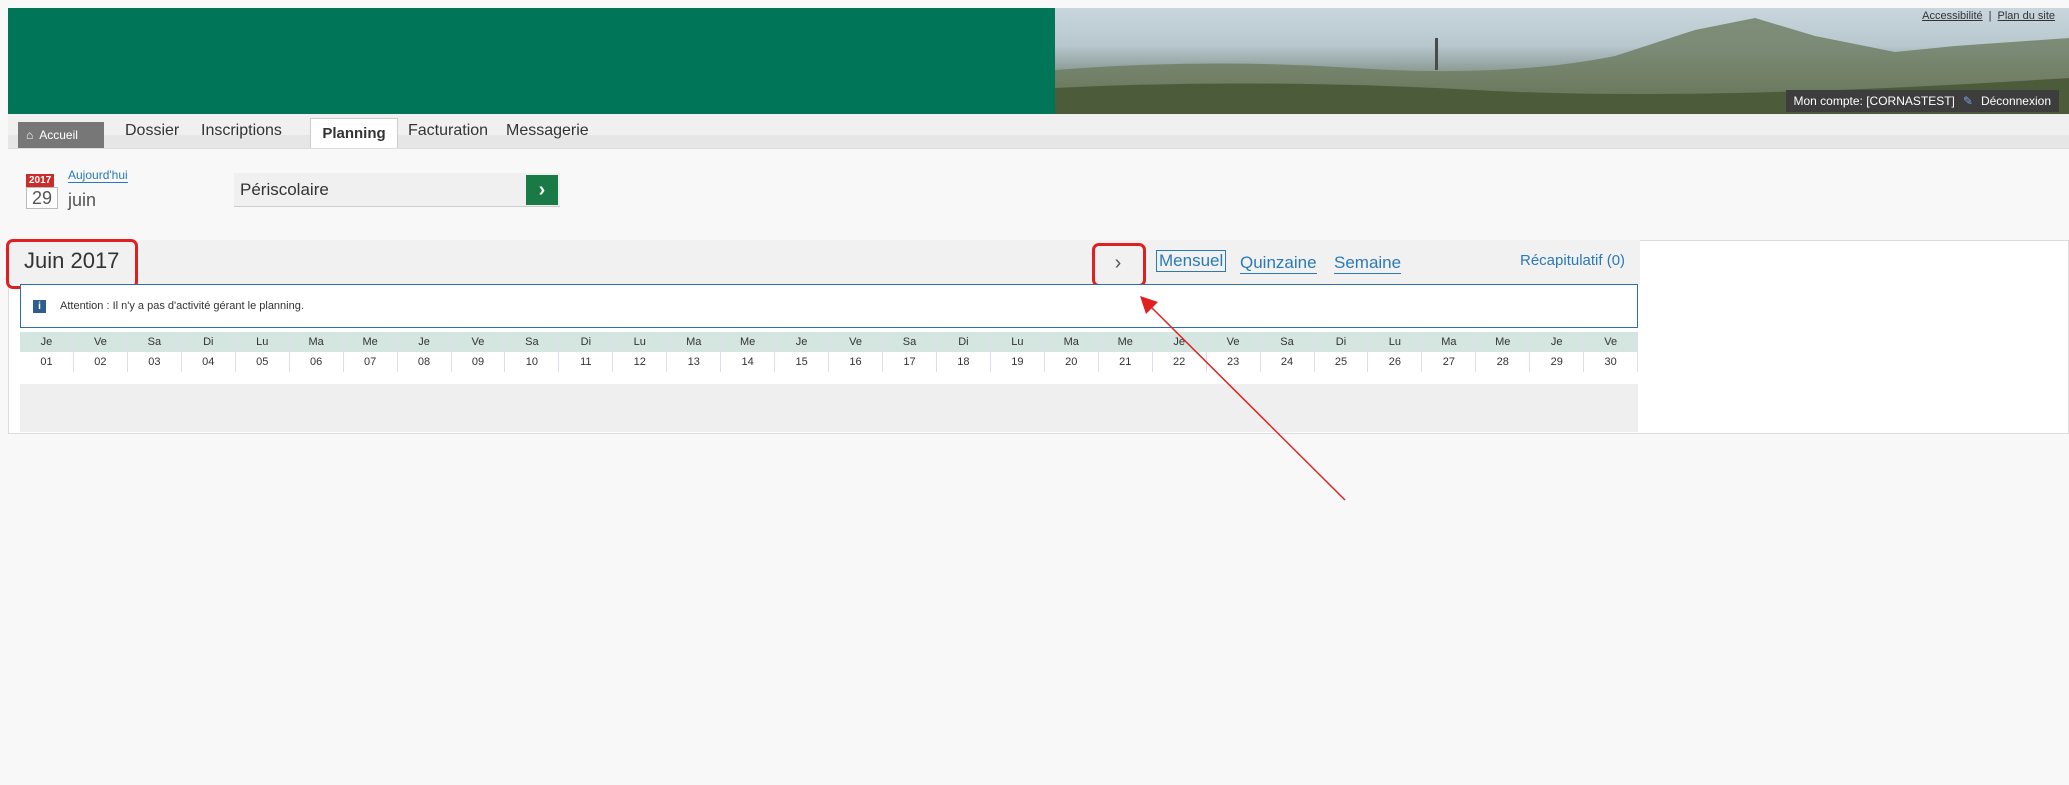 The width and height of the screenshot is (2069, 785). Describe the element at coordinates (40, 180) in the screenshot. I see `calendar-year-badge: 2017` at that location.